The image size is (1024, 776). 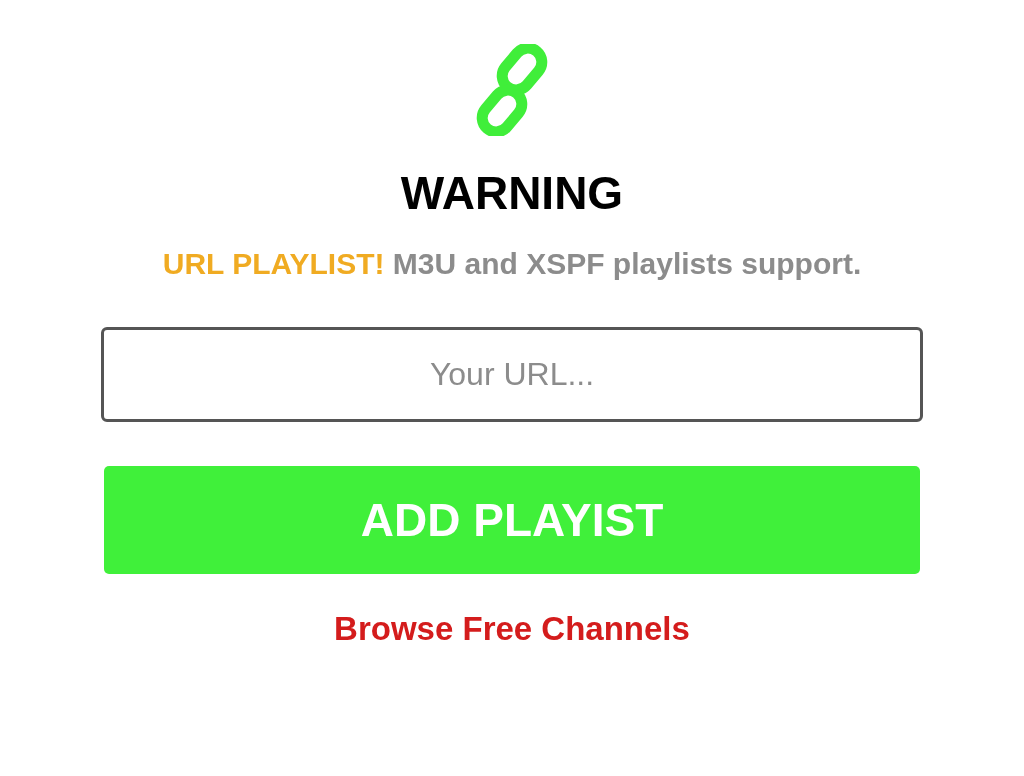 What do you see at coordinates (512, 193) in the screenshot?
I see `warning-title: WARNING` at bounding box center [512, 193].